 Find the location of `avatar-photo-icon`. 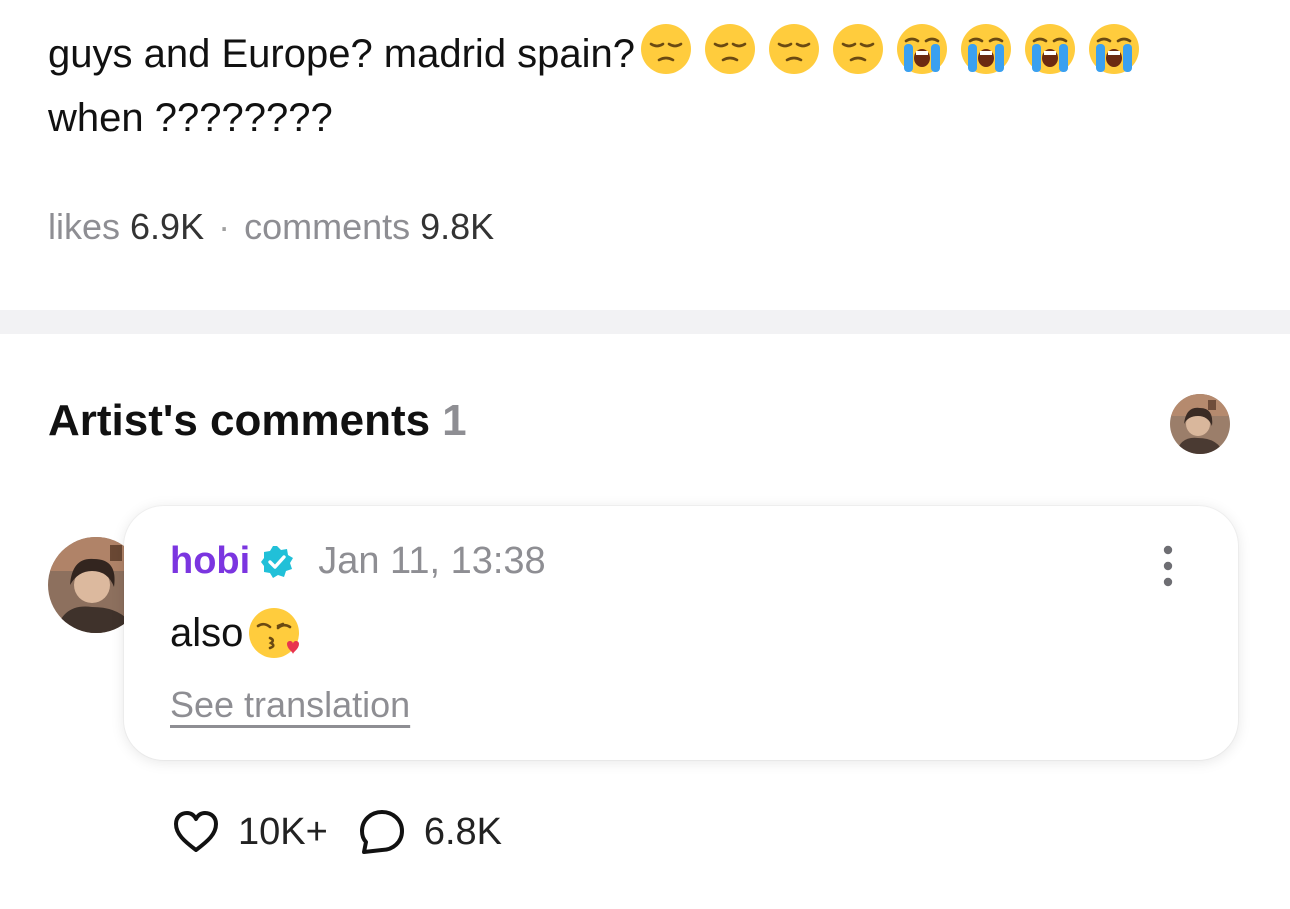

avatar-photo-icon is located at coordinates (1200, 424).